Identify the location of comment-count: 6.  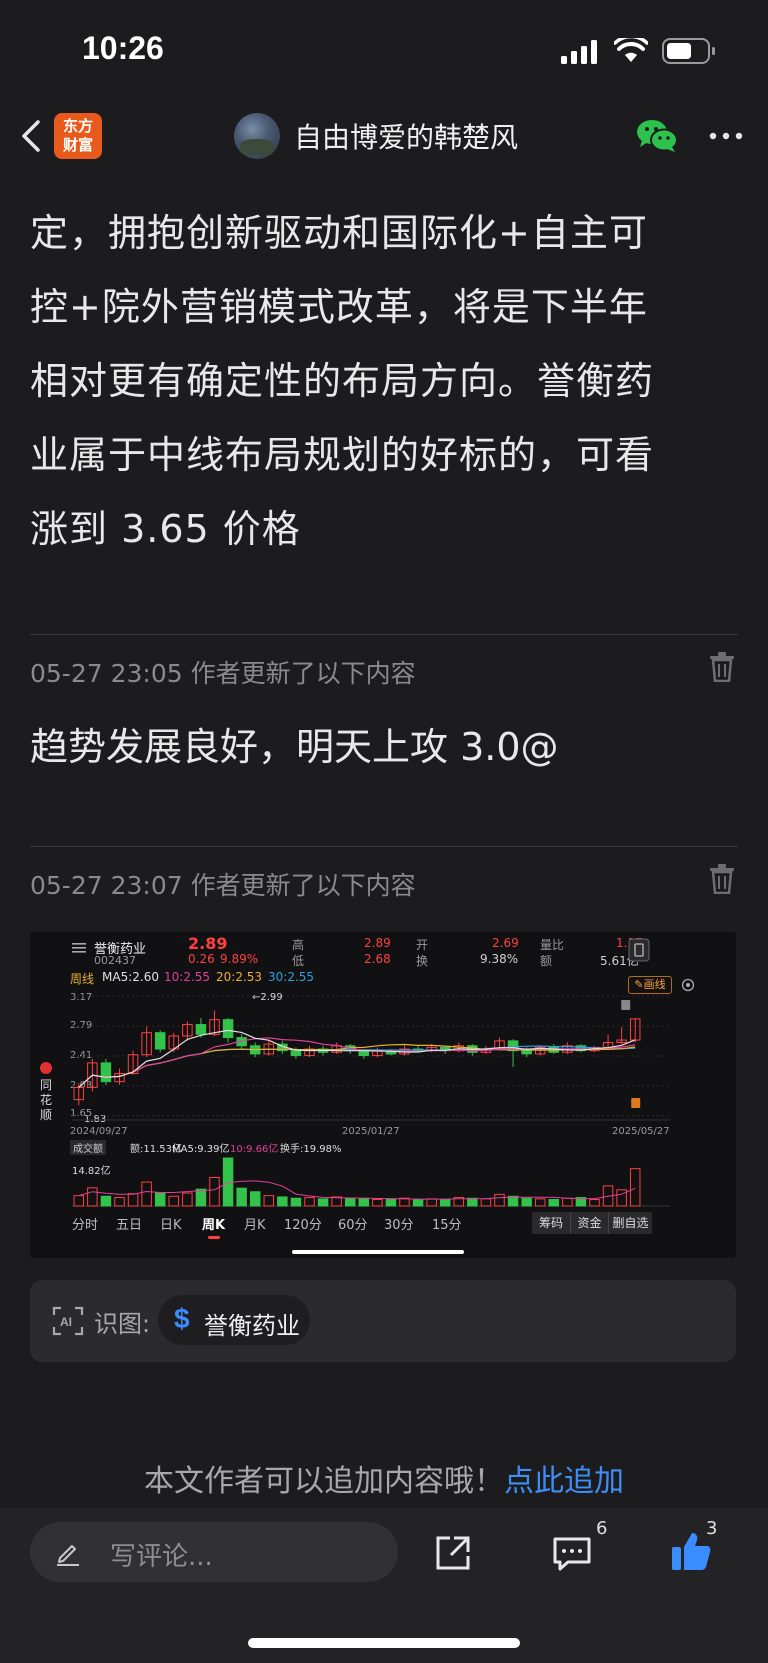
(602, 1528).